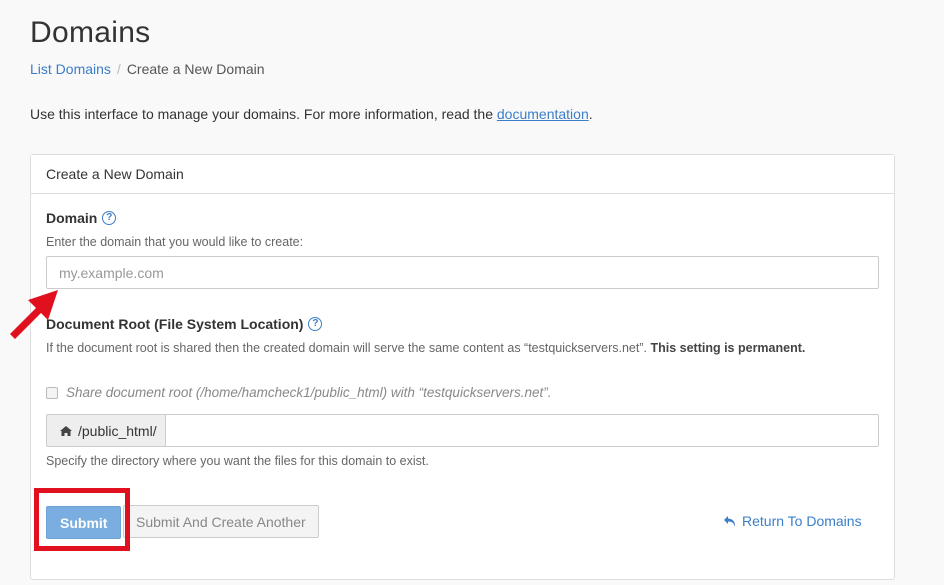 The height and width of the screenshot is (585, 944). What do you see at coordinates (462, 174) in the screenshot?
I see `panel-heading: Create a New Domain` at bounding box center [462, 174].